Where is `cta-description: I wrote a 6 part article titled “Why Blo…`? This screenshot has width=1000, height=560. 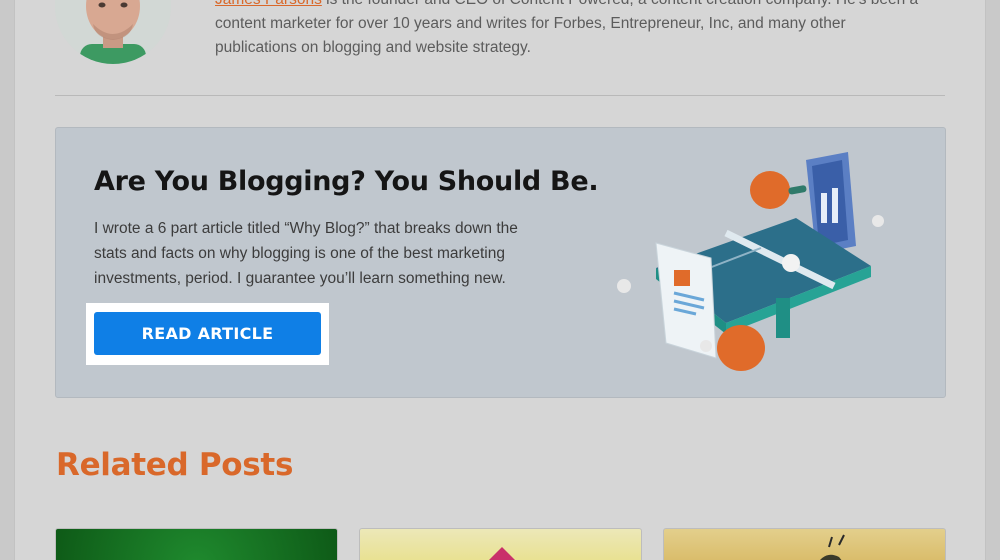
cta-description: I wrote a 6 part article titled “Why Blo… is located at coordinates (306, 253).